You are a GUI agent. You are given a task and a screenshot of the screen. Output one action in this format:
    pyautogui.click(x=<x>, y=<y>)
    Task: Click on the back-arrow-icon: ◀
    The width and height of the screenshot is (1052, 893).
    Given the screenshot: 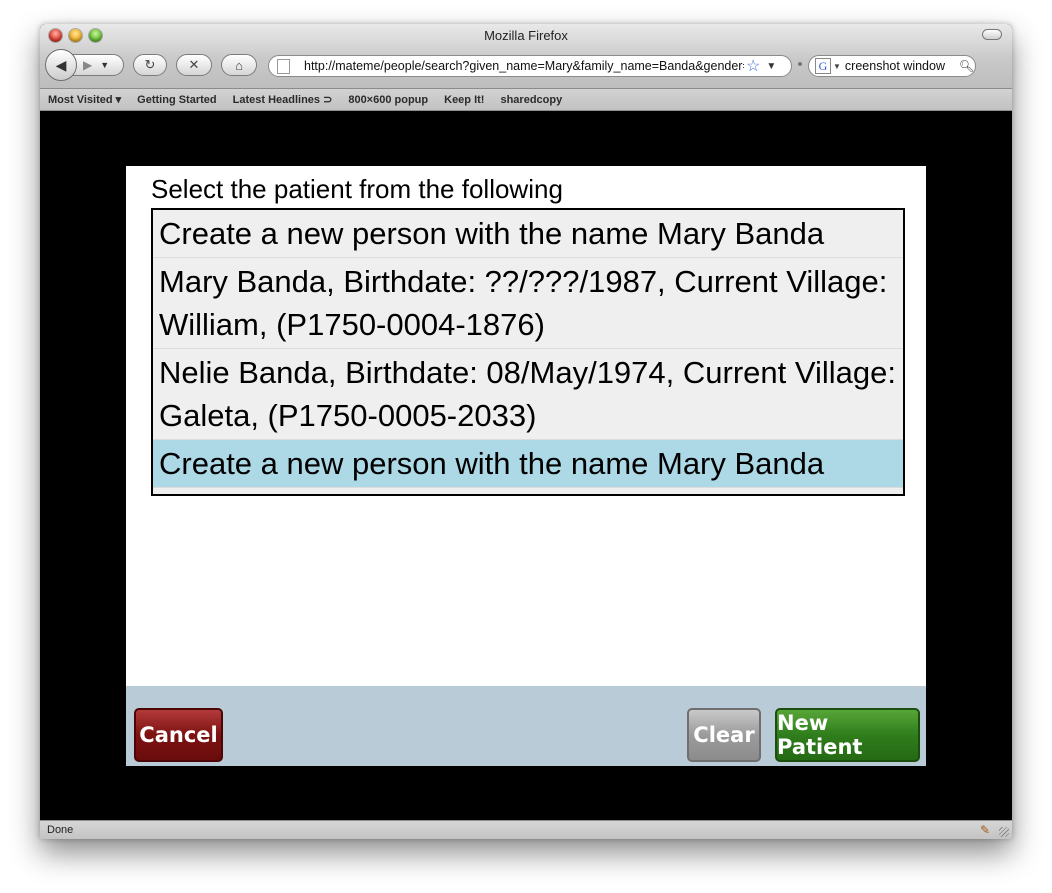 What is the action you would take?
    pyautogui.click(x=61, y=64)
    